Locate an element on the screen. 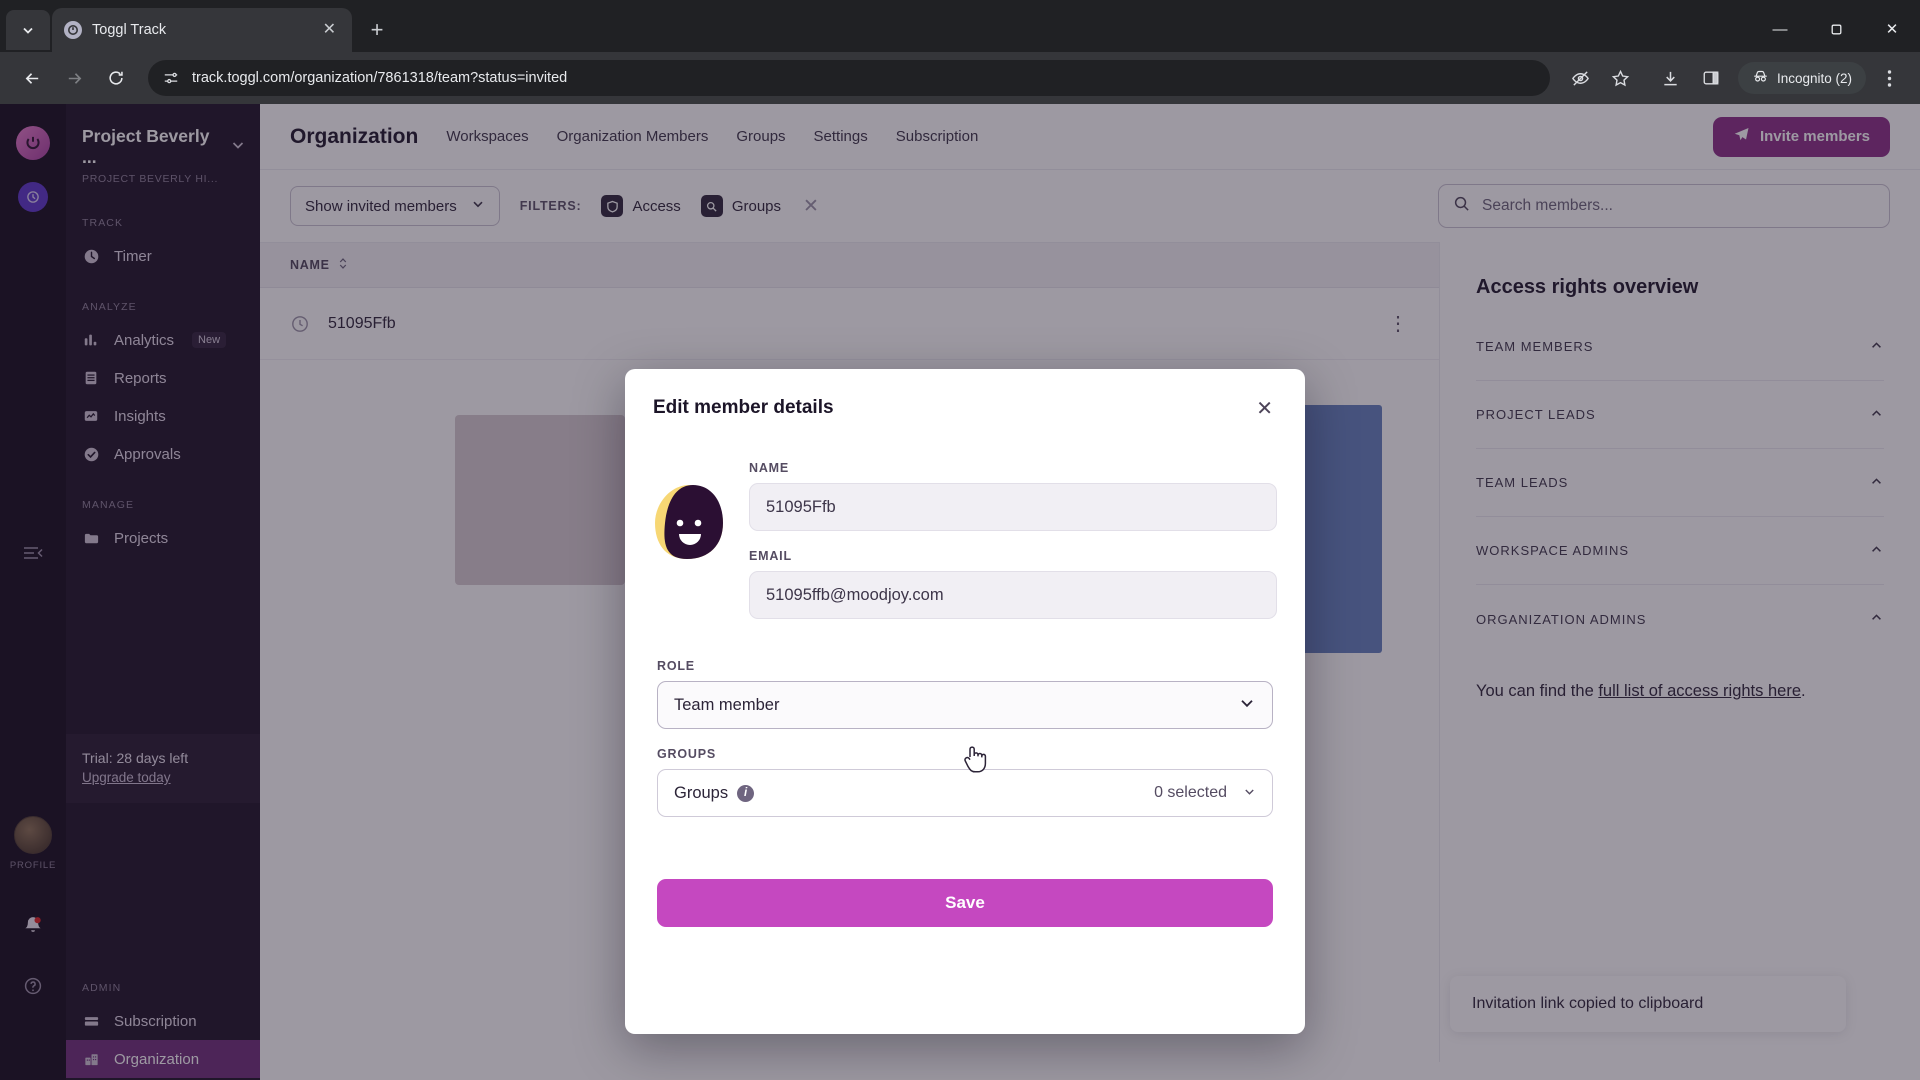 The image size is (1920, 1080). incognito-label: Incognito (2) is located at coordinates (1814, 78).